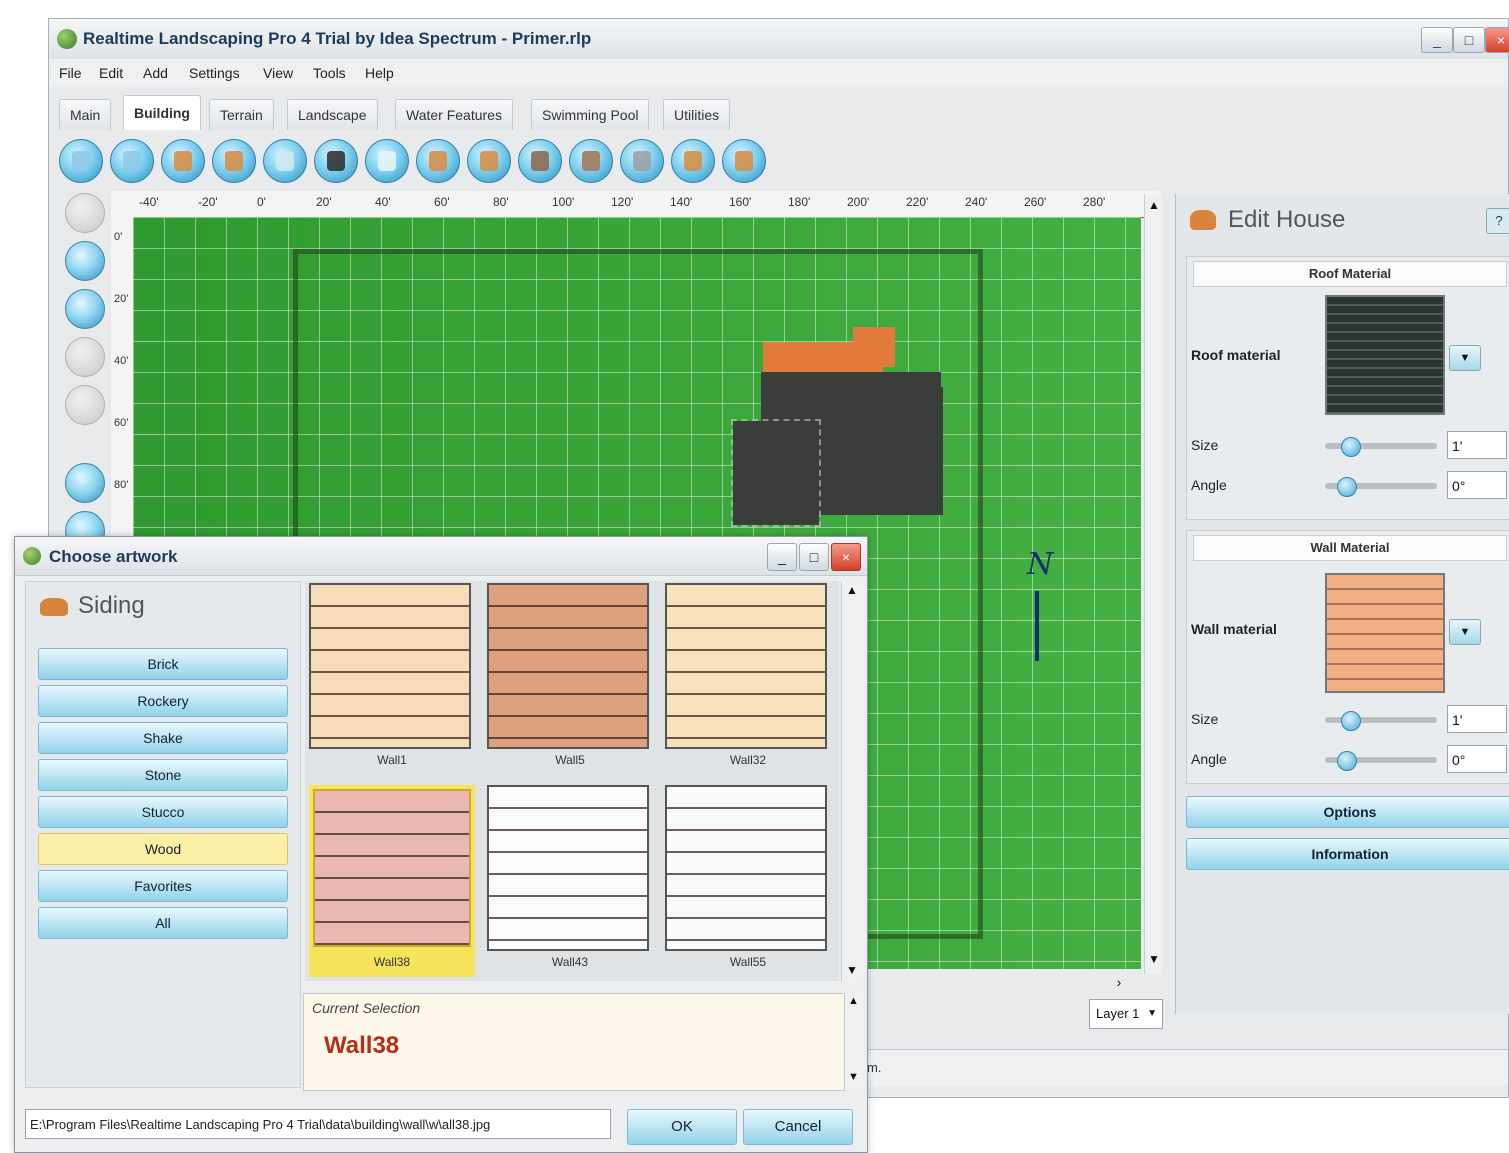 This screenshot has width=1509, height=1153. What do you see at coordinates (183, 161) in the screenshot?
I see `add-house-tool-icon` at bounding box center [183, 161].